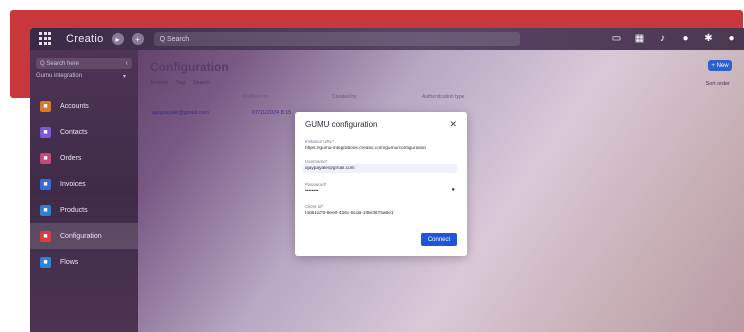 Image resolution: width=744 pixels, height=332 pixels. What do you see at coordinates (439, 239) in the screenshot?
I see `connect-button: Connect` at bounding box center [439, 239].